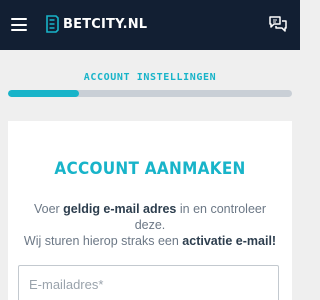 The width and height of the screenshot is (320, 300). I want to click on chat-button, so click(278, 24).